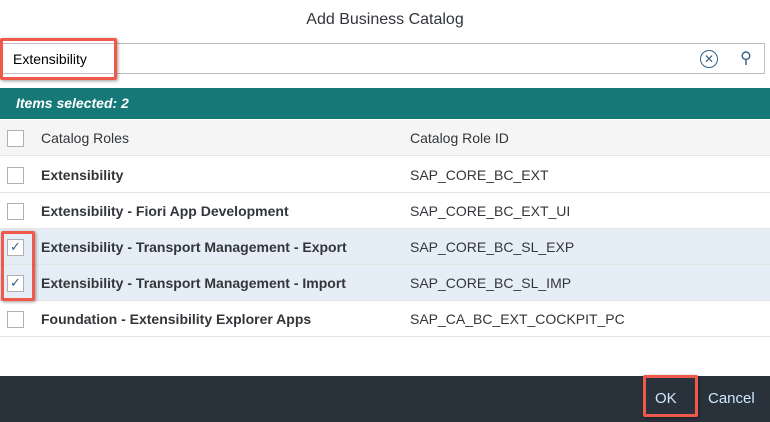 Image resolution: width=770 pixels, height=422 pixels. Describe the element at coordinates (385, 175) in the screenshot. I see `table-row: Extensibility SAP_CORE_BC_EXT` at that location.